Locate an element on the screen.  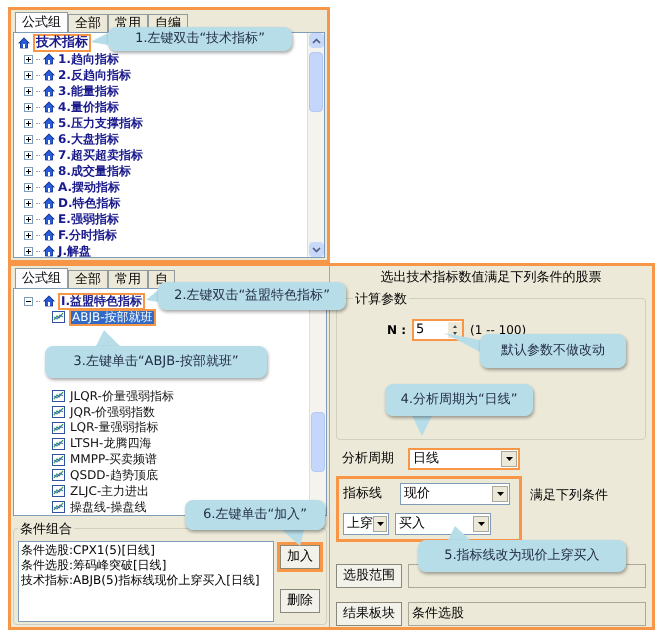
tree-item: 2.反趋向指标 is located at coordinates (94, 75).